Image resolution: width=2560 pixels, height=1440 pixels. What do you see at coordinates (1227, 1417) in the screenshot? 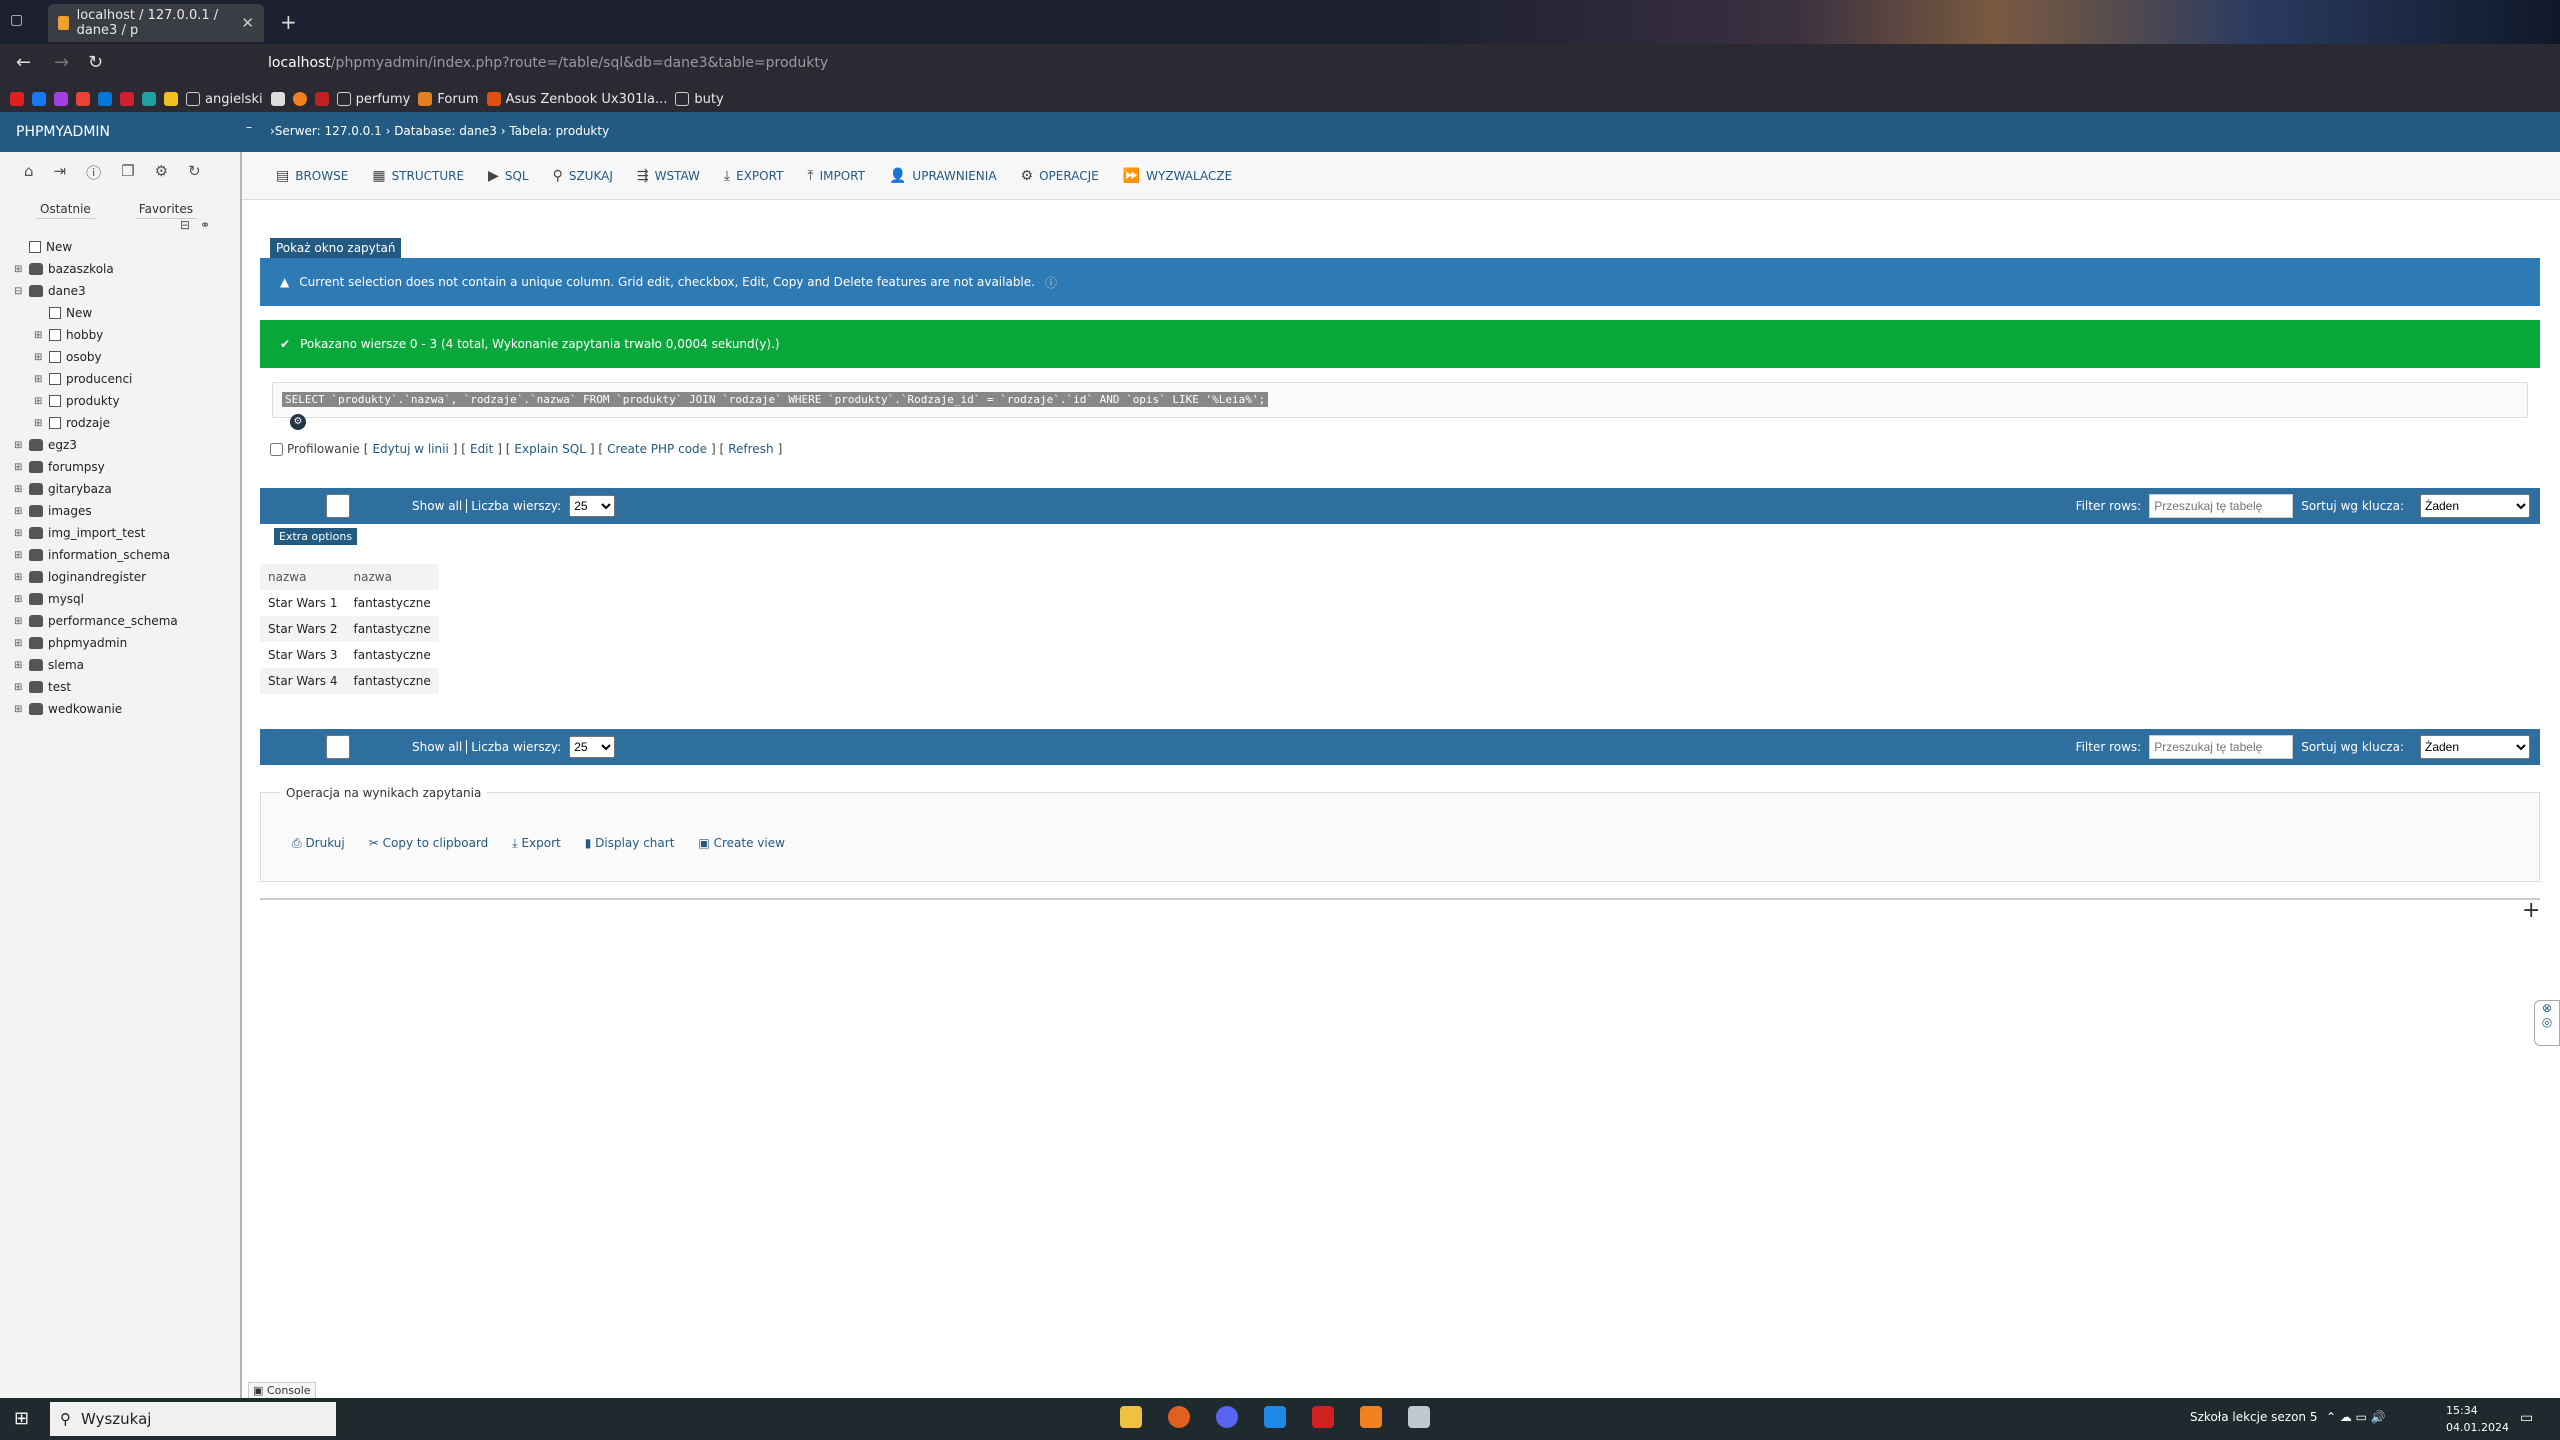
I see `discord-icon` at bounding box center [1227, 1417].